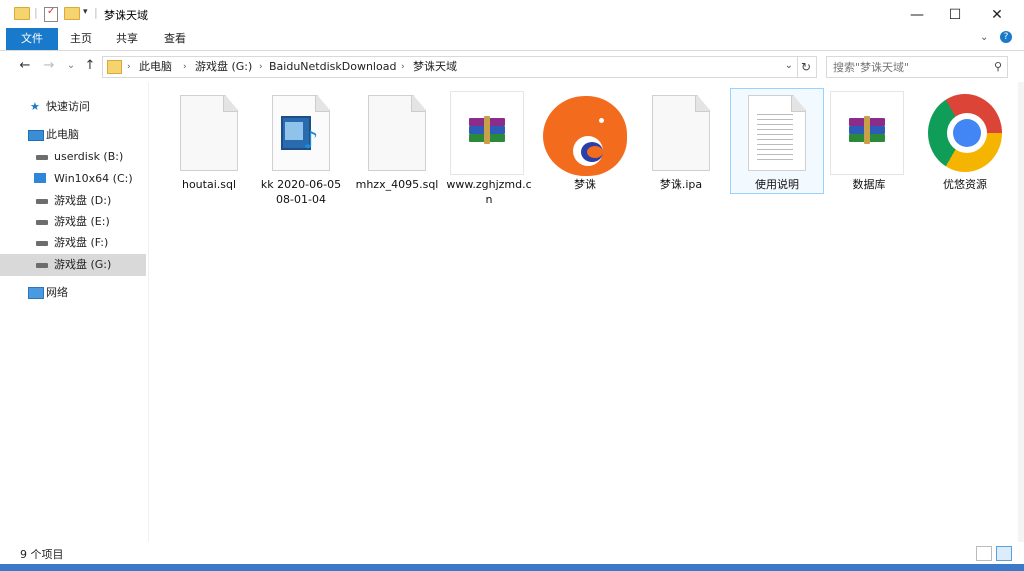 The image size is (1024, 571). I want to click on sidebar-item-drive-g: 游戏盘 (G:), so click(73, 265).